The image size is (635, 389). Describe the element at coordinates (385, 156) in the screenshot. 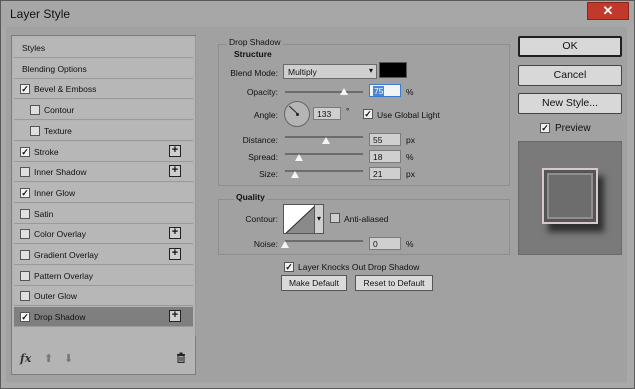

I see `spread-input: 18` at that location.